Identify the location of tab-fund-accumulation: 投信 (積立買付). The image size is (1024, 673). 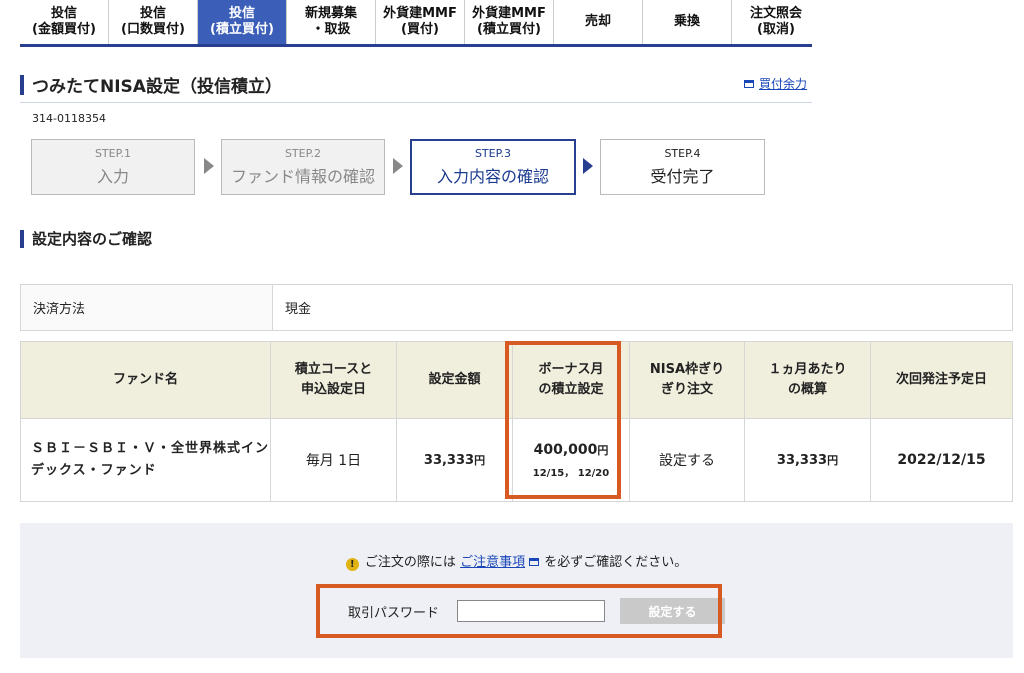
(242, 22).